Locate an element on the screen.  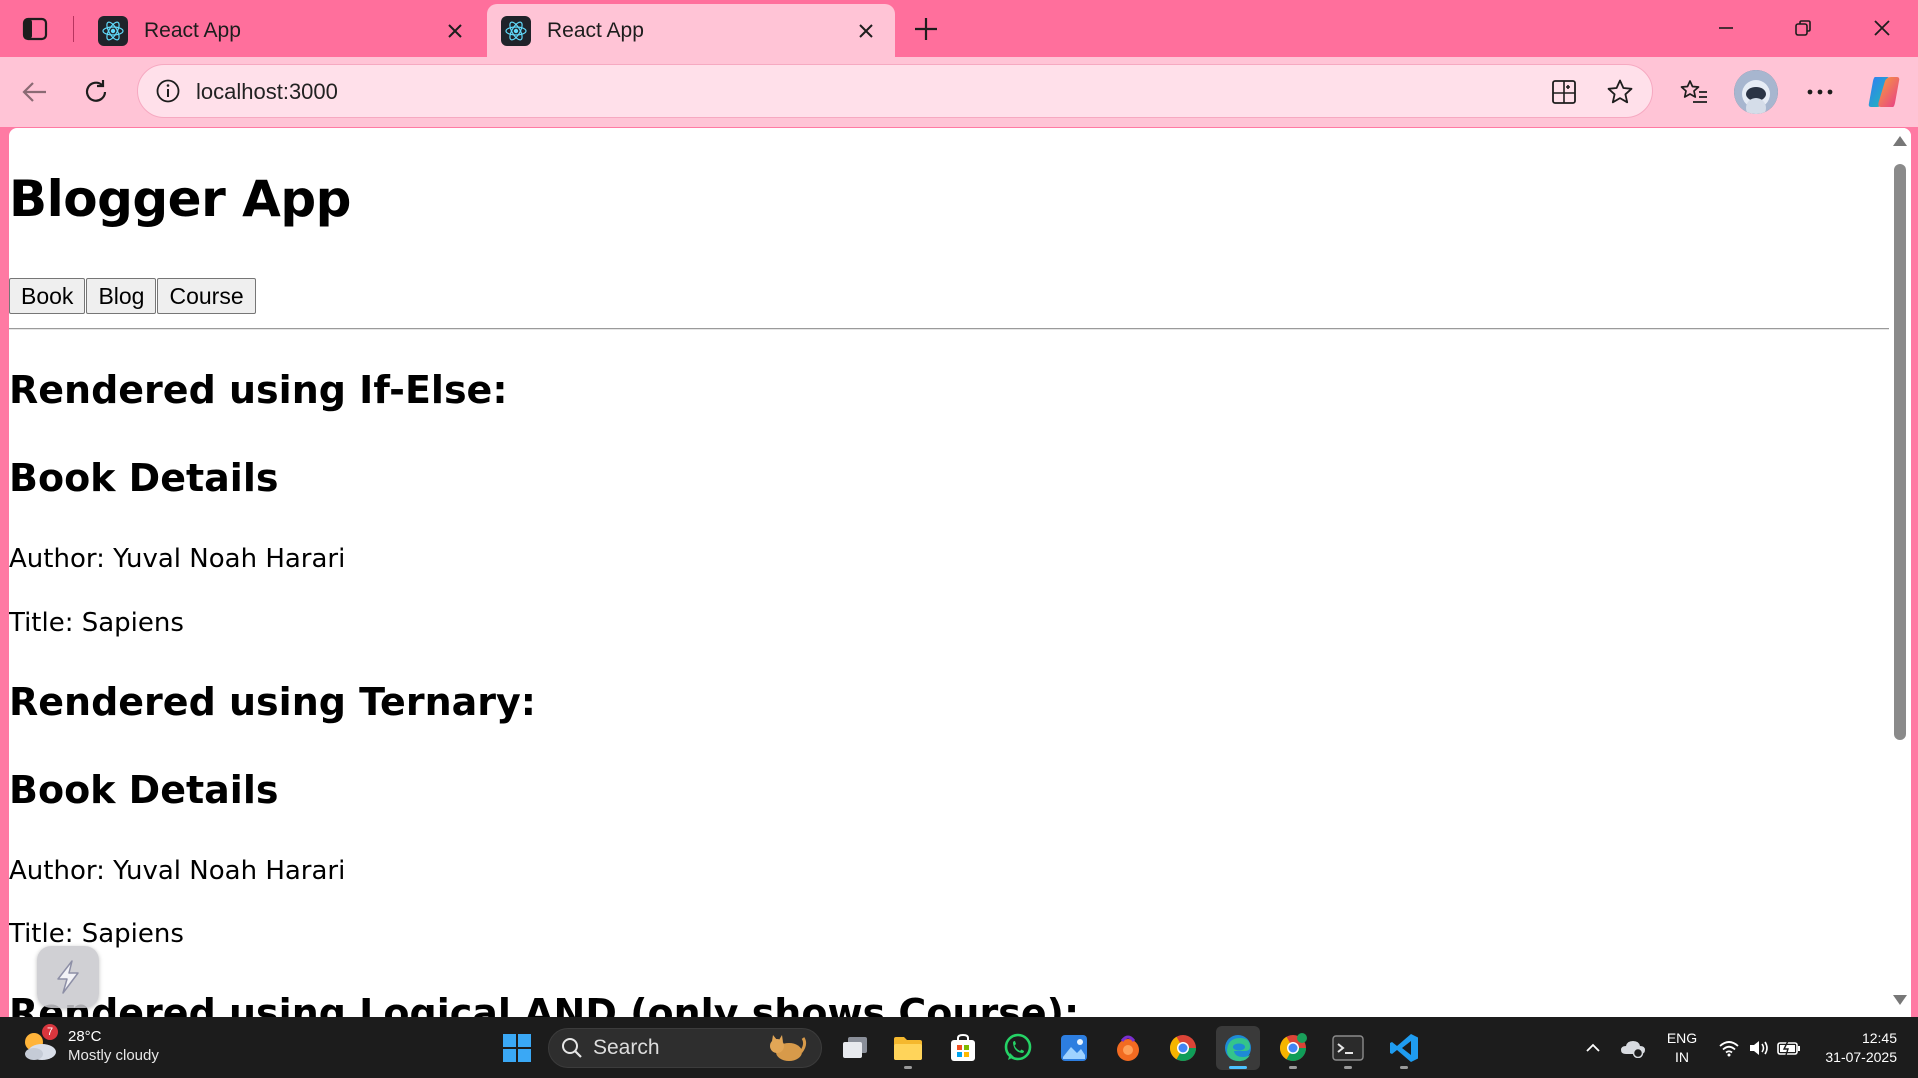
taskbar-search-box: Search is located at coordinates (685, 1048).